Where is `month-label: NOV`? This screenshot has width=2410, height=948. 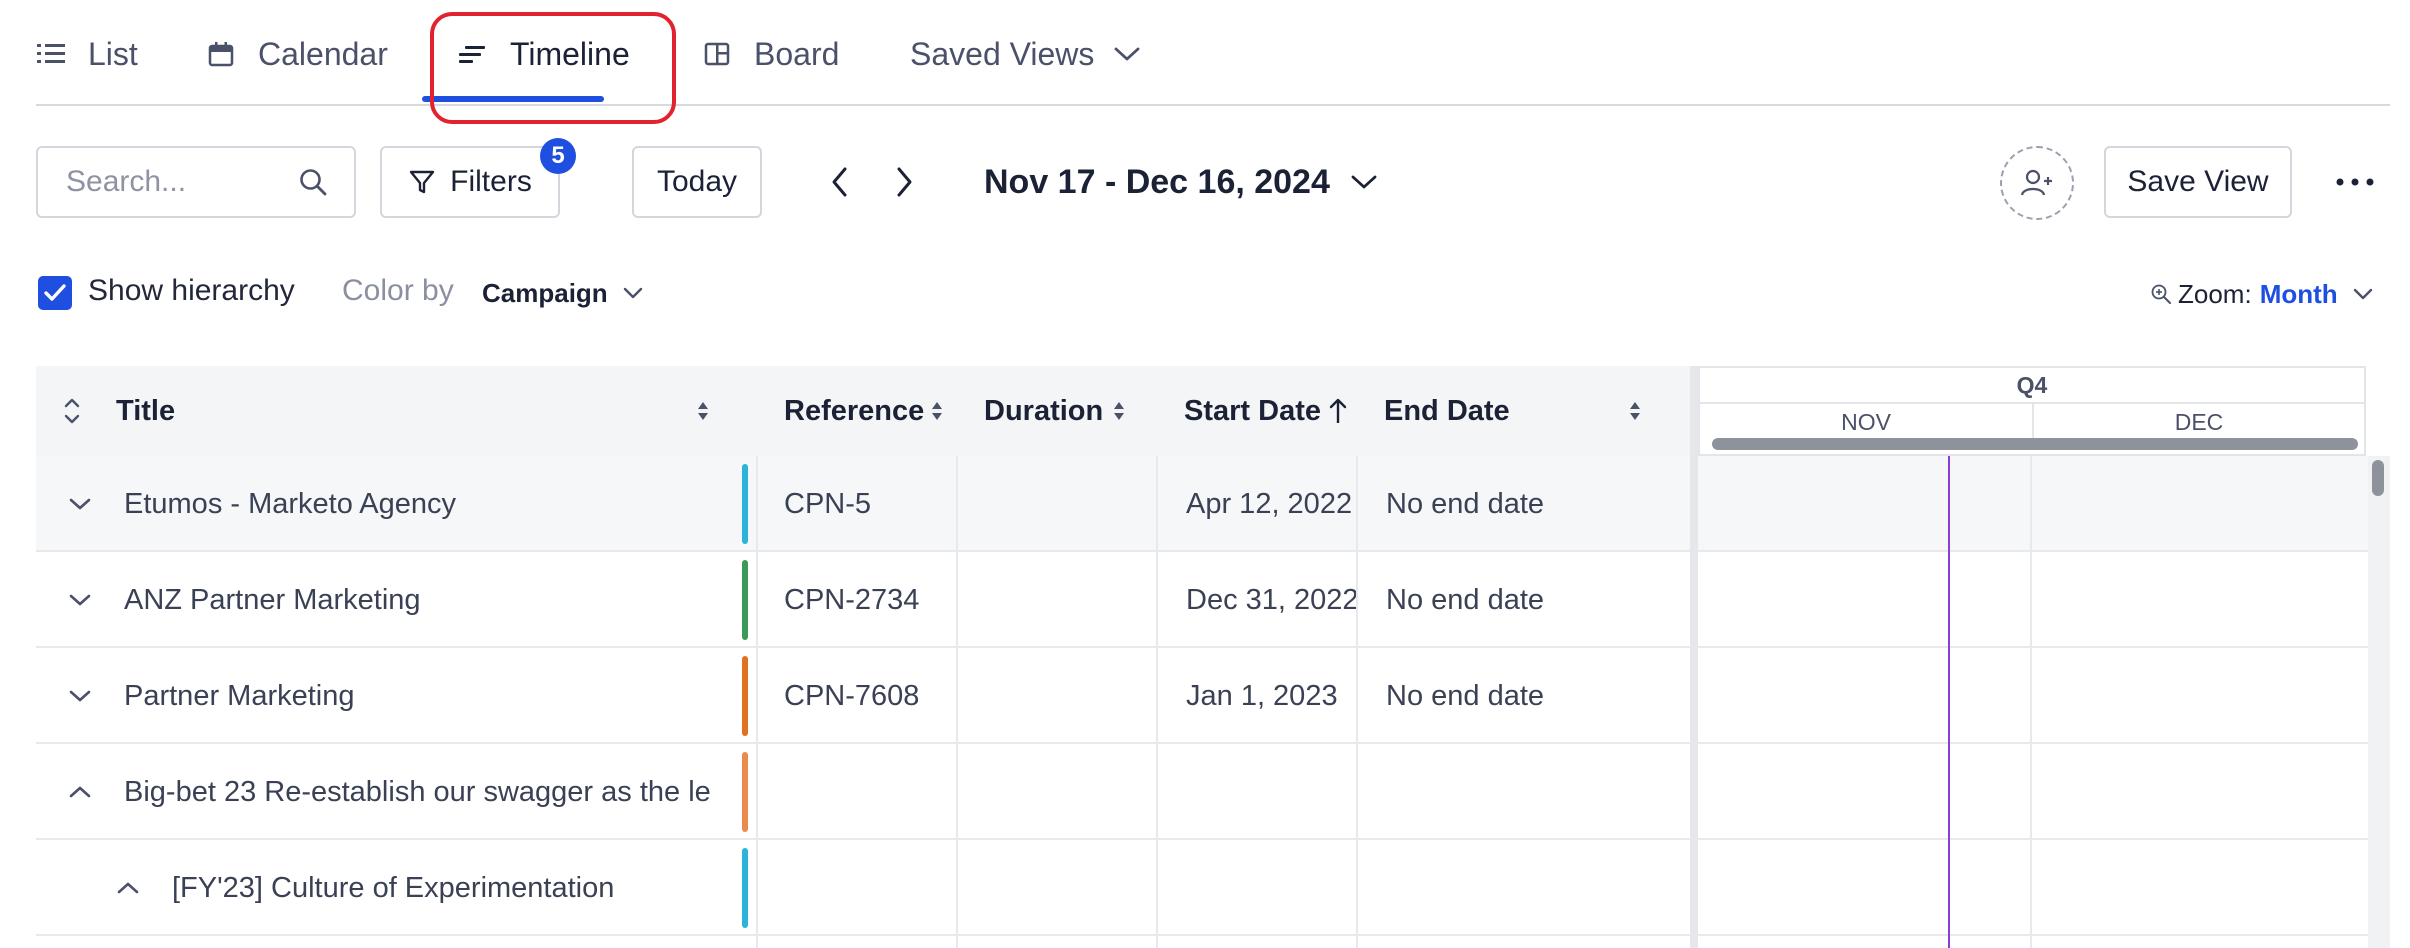 month-label: NOV is located at coordinates (1866, 421).